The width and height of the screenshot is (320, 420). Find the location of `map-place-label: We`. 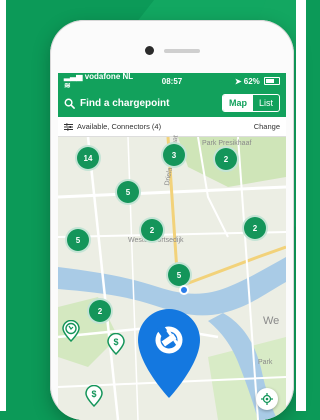

map-place-label: We is located at coordinates (271, 321).